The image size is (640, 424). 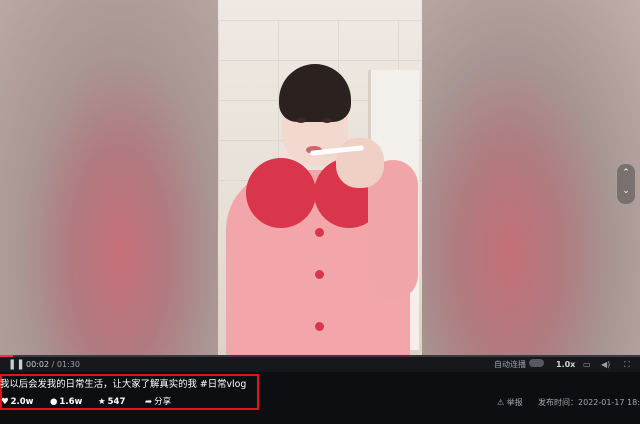 I want to click on report-button: ⚠ 举报, so click(x=510, y=403).